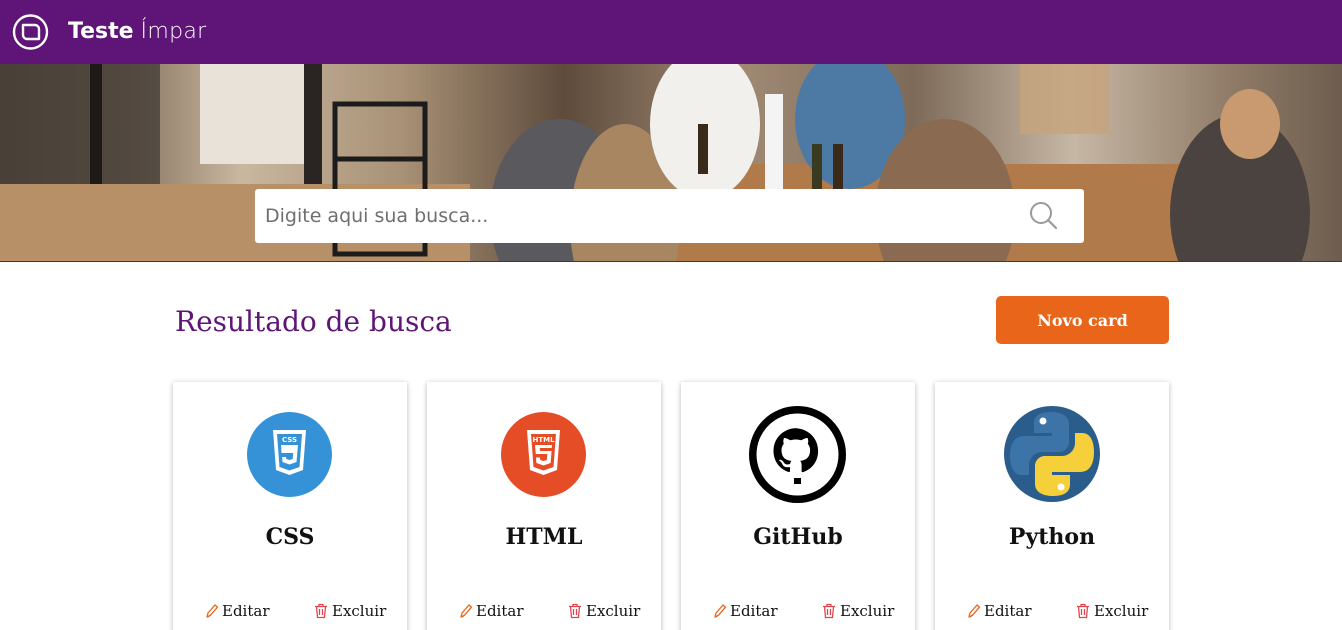  What do you see at coordinates (543, 454) in the screenshot?
I see `html5-icon: HTML` at bounding box center [543, 454].